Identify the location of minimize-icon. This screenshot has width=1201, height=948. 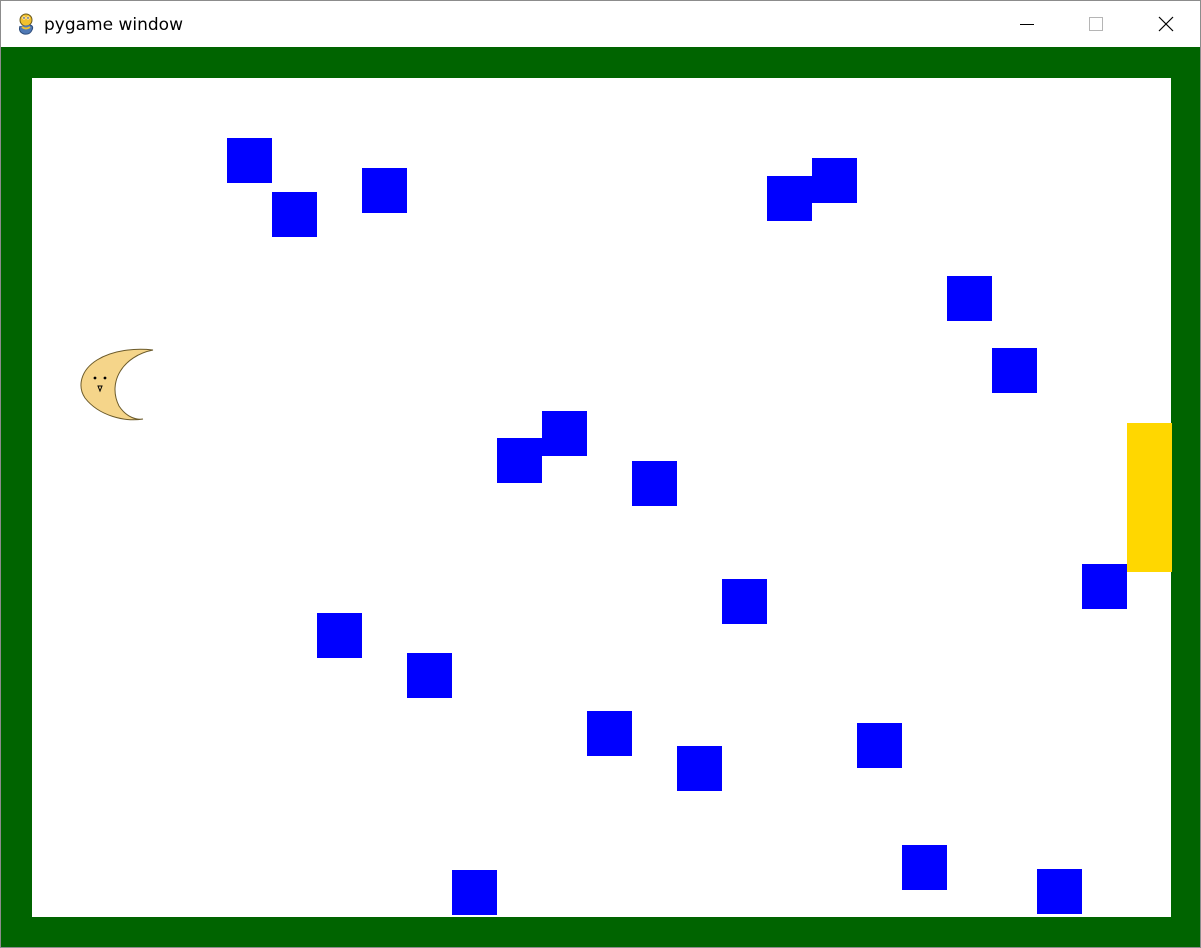
(1027, 24).